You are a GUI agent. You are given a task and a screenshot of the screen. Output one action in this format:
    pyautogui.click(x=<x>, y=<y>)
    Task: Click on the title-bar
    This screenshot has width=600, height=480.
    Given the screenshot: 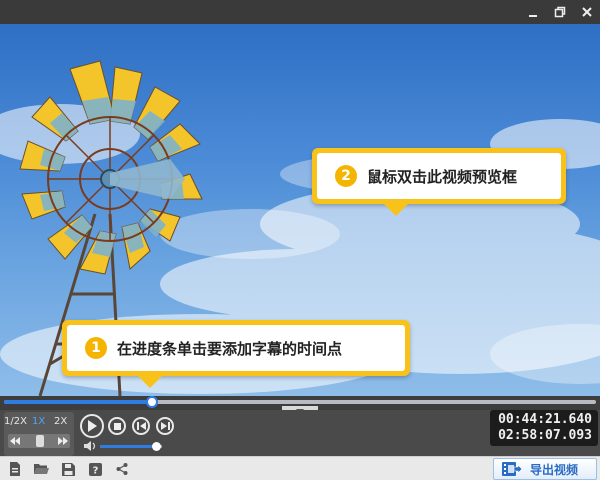 What is the action you would take?
    pyautogui.click(x=300, y=12)
    